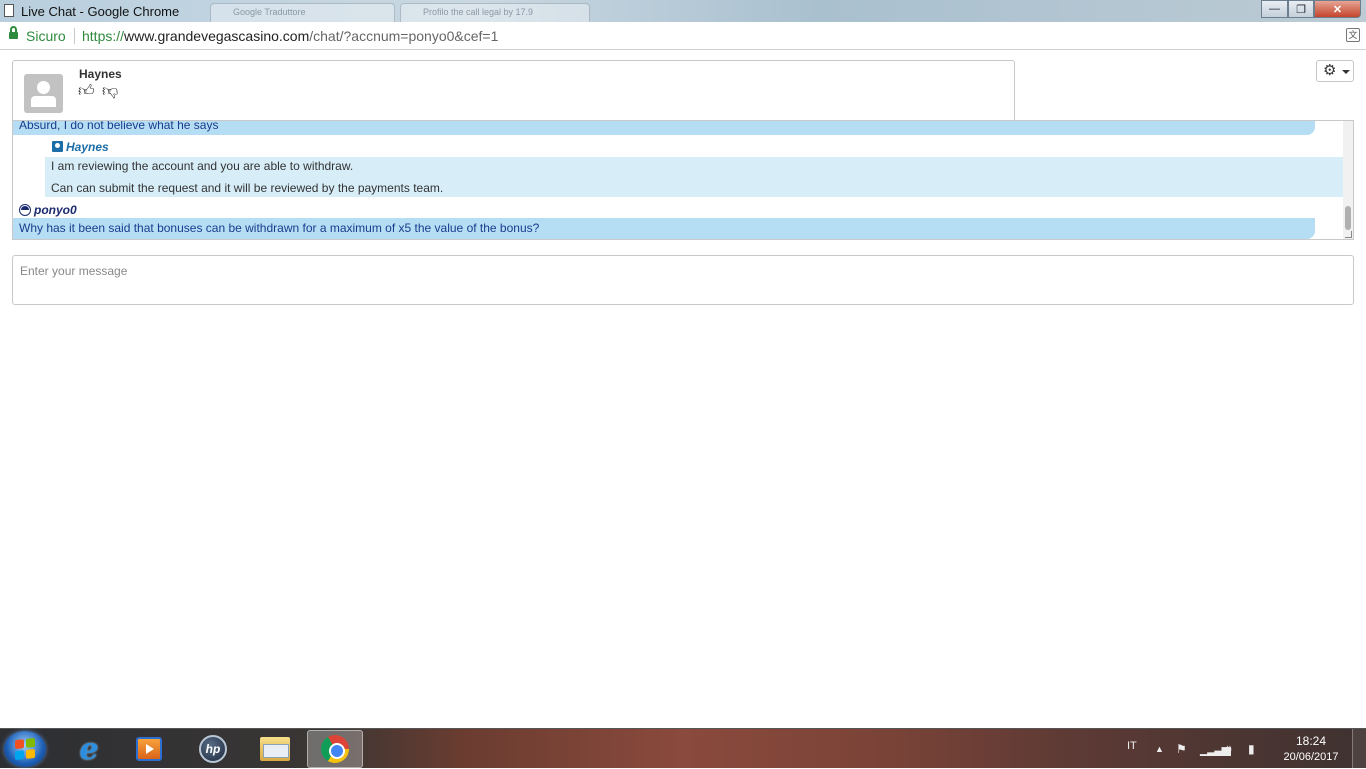 The image size is (1366, 769). I want to click on taskbar: e hp IT ▲ ⚑ ▁▂▃▅ 🔊︎ ▮ 18:24 20/06/2017, so click(683, 748).